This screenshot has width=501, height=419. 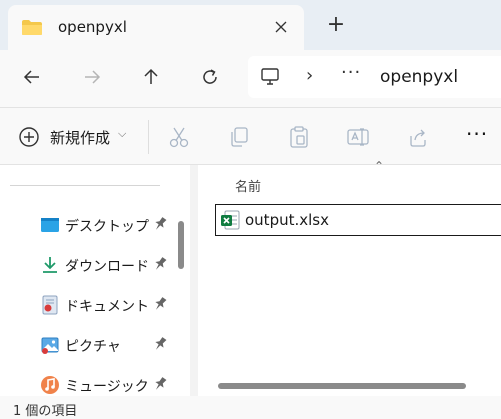 I want to click on sidebar-item-label: ダウンロード, so click(x=107, y=267).